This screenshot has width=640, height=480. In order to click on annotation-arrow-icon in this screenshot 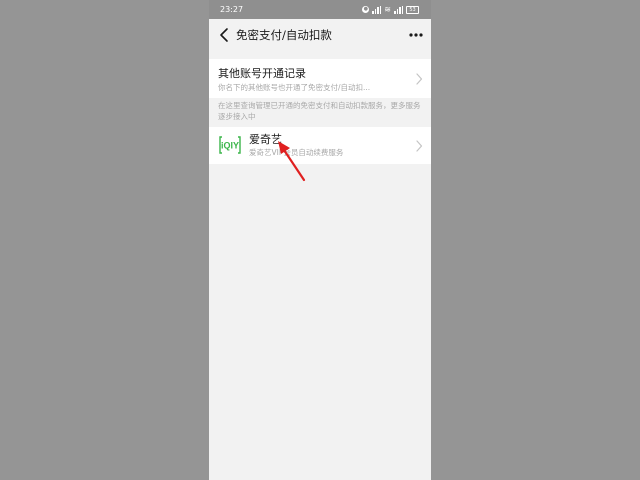, I will do `click(292, 161)`.